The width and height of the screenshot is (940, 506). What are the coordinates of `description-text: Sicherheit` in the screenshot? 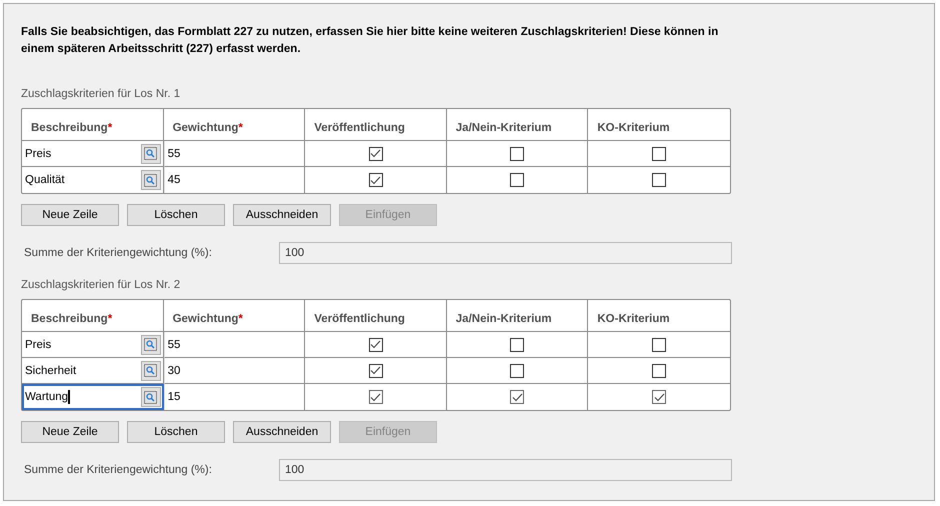 It's located at (50, 370).